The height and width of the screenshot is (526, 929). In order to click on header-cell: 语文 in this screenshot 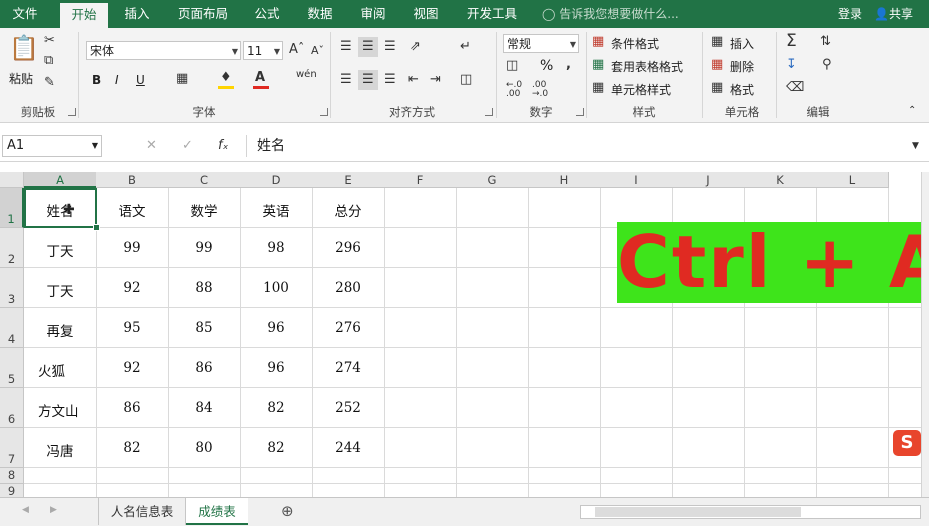, I will do `click(132, 210)`.